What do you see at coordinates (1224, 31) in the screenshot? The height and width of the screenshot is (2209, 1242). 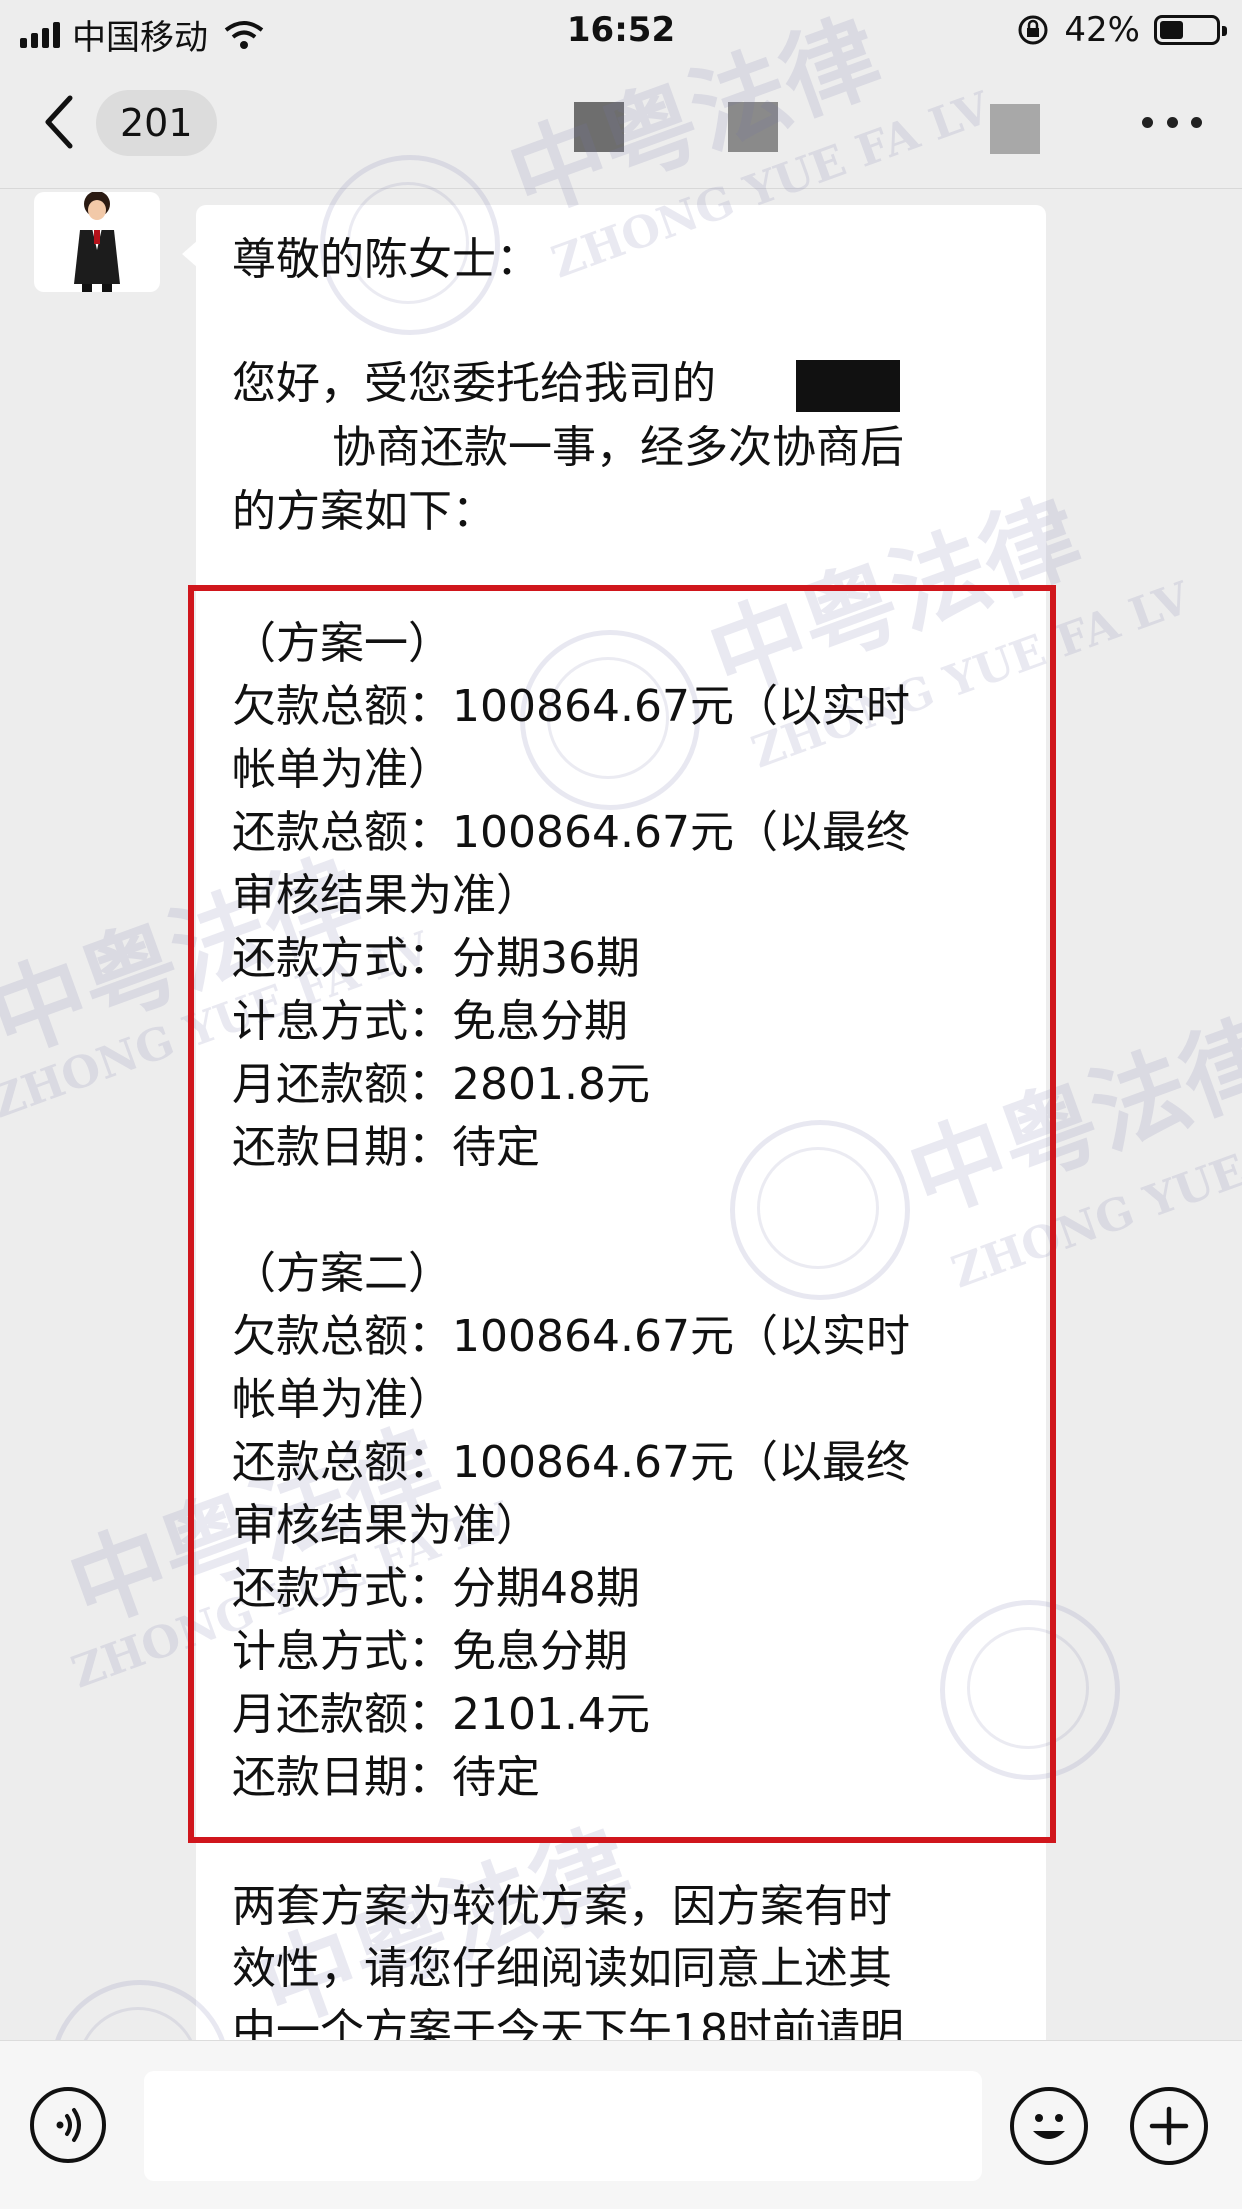 I see `battery-tip` at bounding box center [1224, 31].